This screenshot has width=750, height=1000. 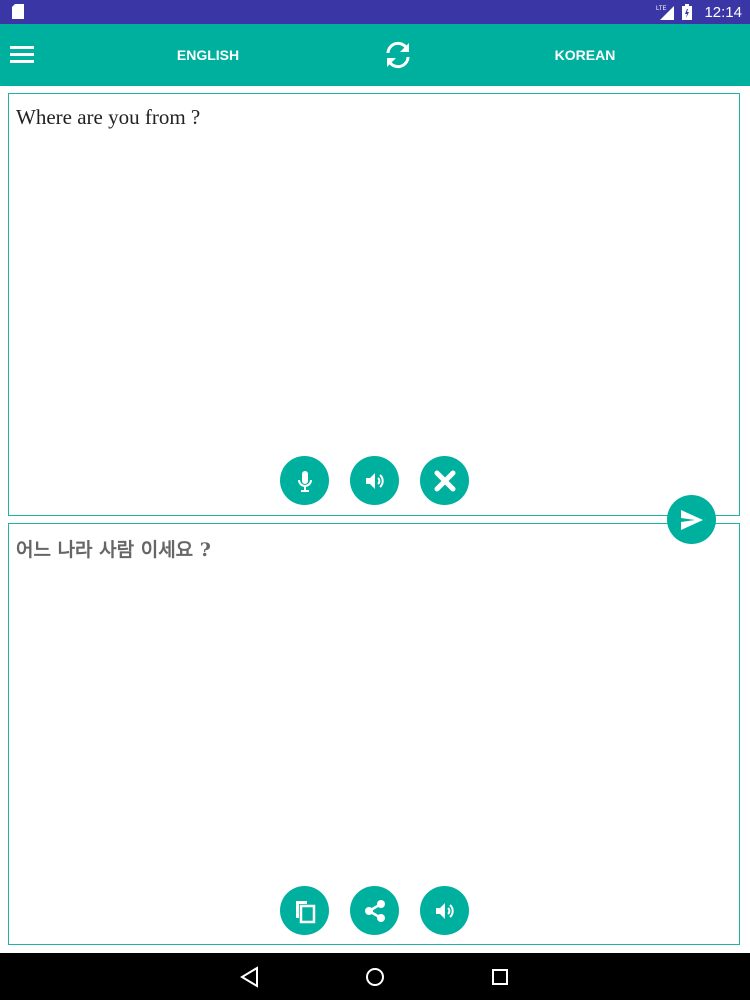 I want to click on target-language-button: KOREAN, so click(x=585, y=55).